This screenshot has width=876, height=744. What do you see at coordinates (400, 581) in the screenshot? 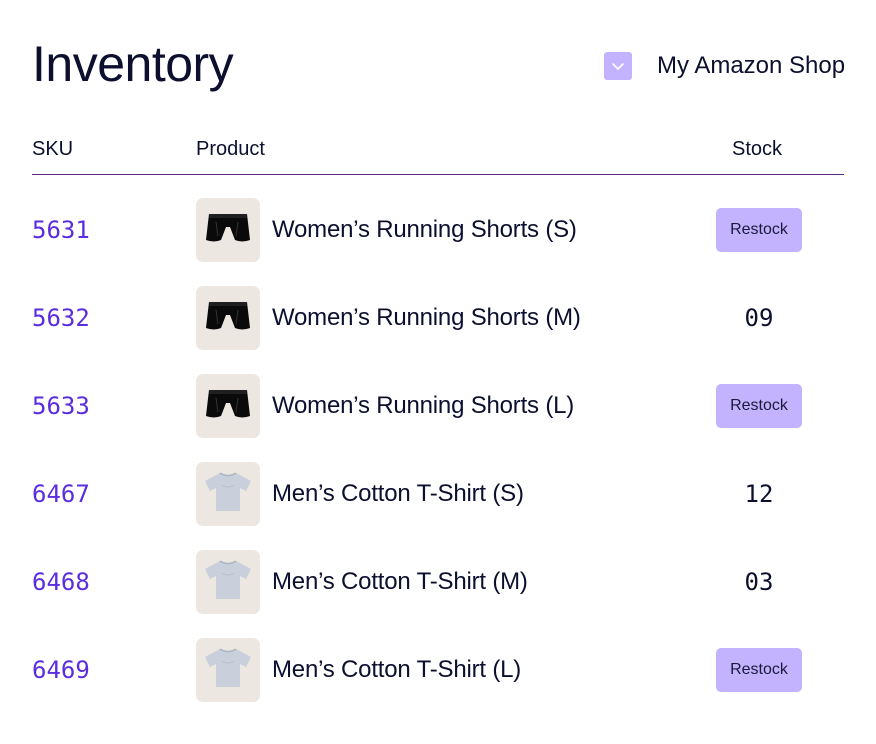
I see `product-name: Men’s Cotton T-Shirt (M)` at bounding box center [400, 581].